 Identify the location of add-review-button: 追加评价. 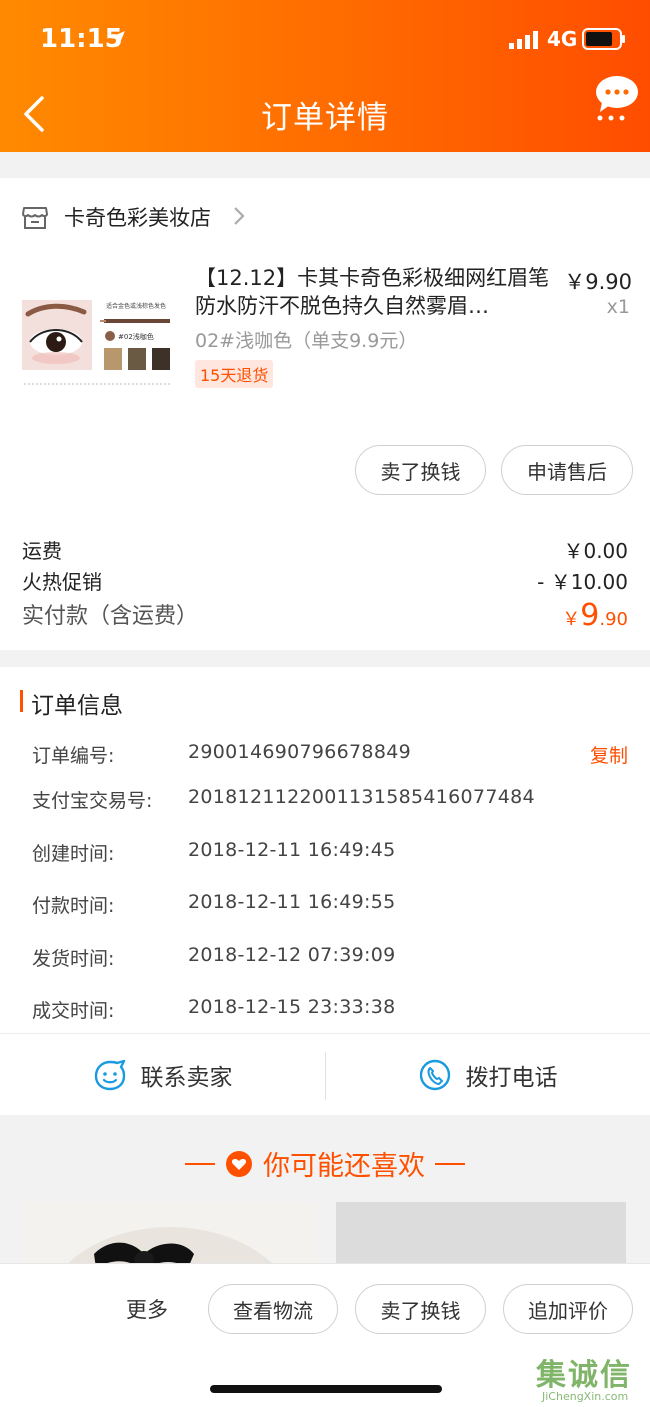
(568, 1309).